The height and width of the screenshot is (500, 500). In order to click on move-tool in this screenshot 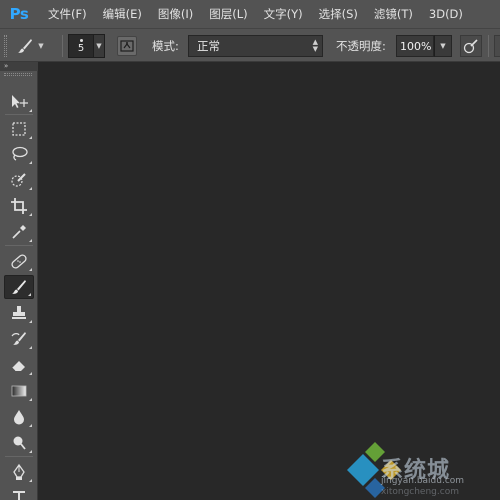, I will do `click(19, 102)`.